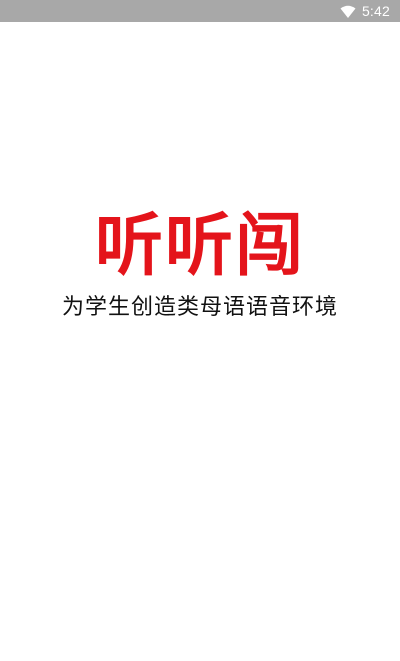 This screenshot has height=661, width=400. What do you see at coordinates (199, 246) in the screenshot?
I see `app-title-logo: 听听闯` at bounding box center [199, 246].